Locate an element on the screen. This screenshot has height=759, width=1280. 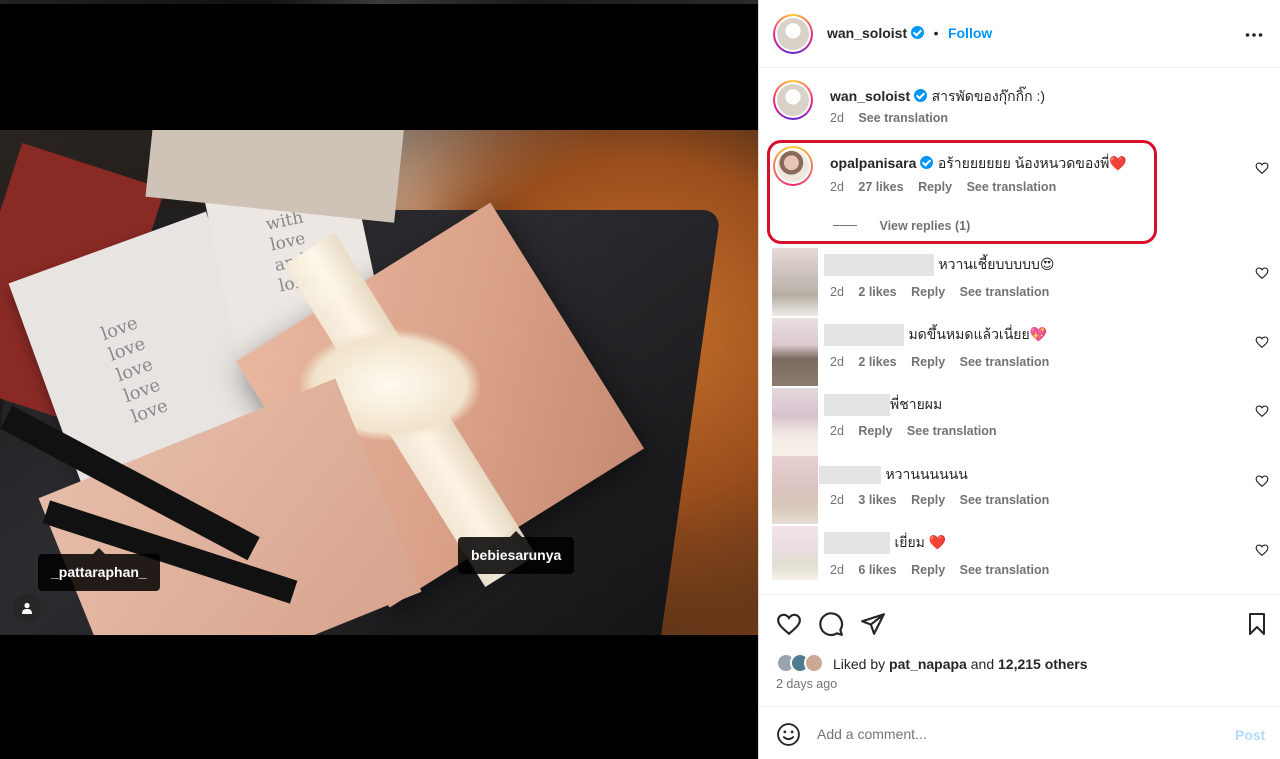
comment-bar: Post is located at coordinates (1019, 732).